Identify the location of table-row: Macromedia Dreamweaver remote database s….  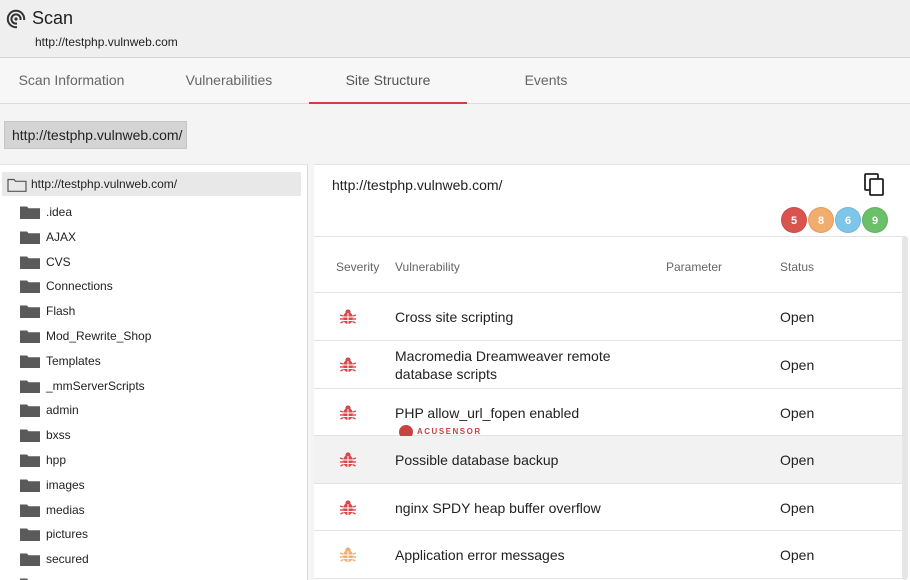
(609, 365).